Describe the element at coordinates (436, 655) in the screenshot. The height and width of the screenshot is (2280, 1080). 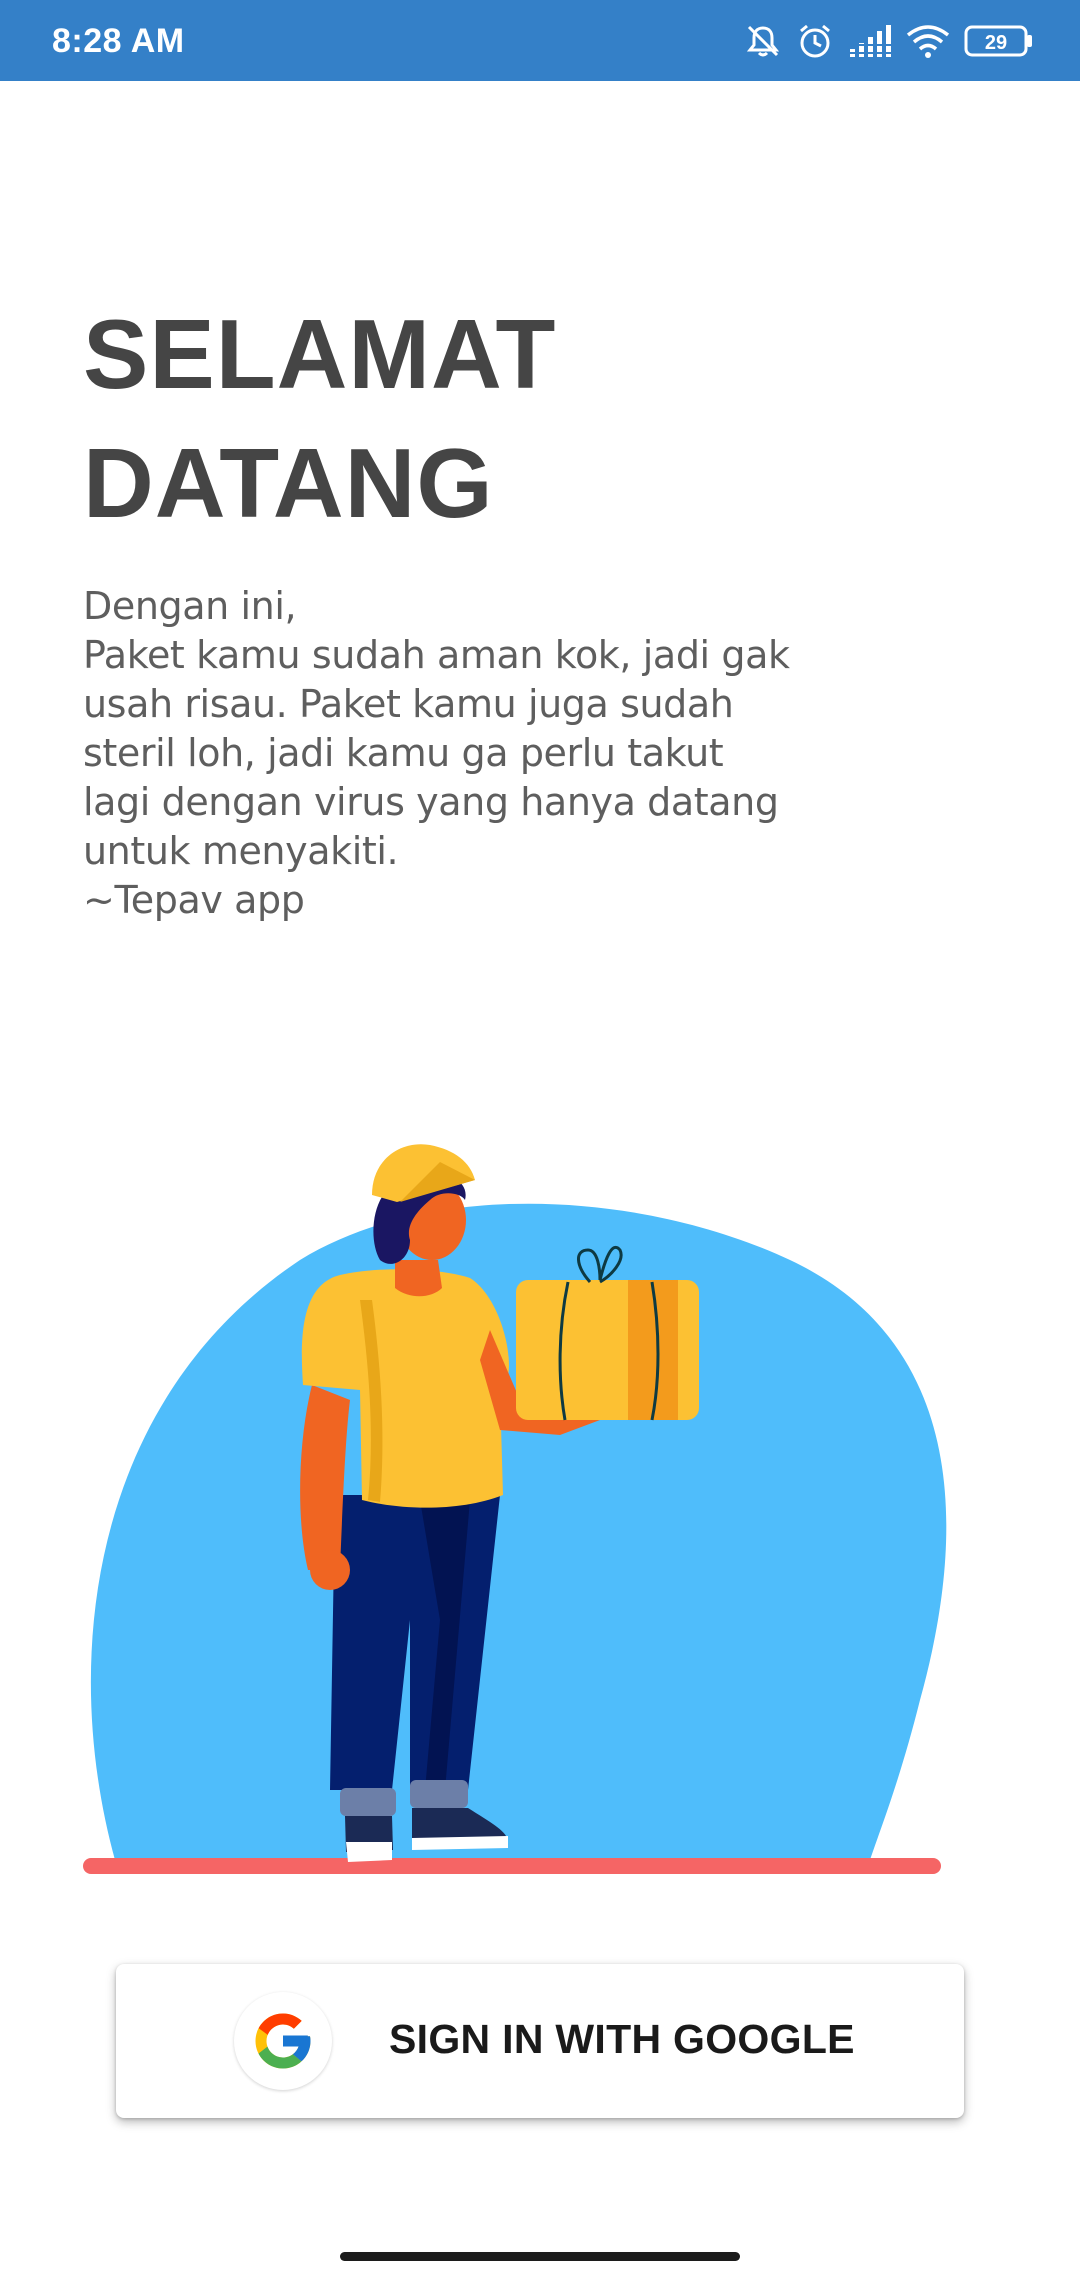
I see `message-line: Paket kamu sudah aman kok, jadi gak` at that location.